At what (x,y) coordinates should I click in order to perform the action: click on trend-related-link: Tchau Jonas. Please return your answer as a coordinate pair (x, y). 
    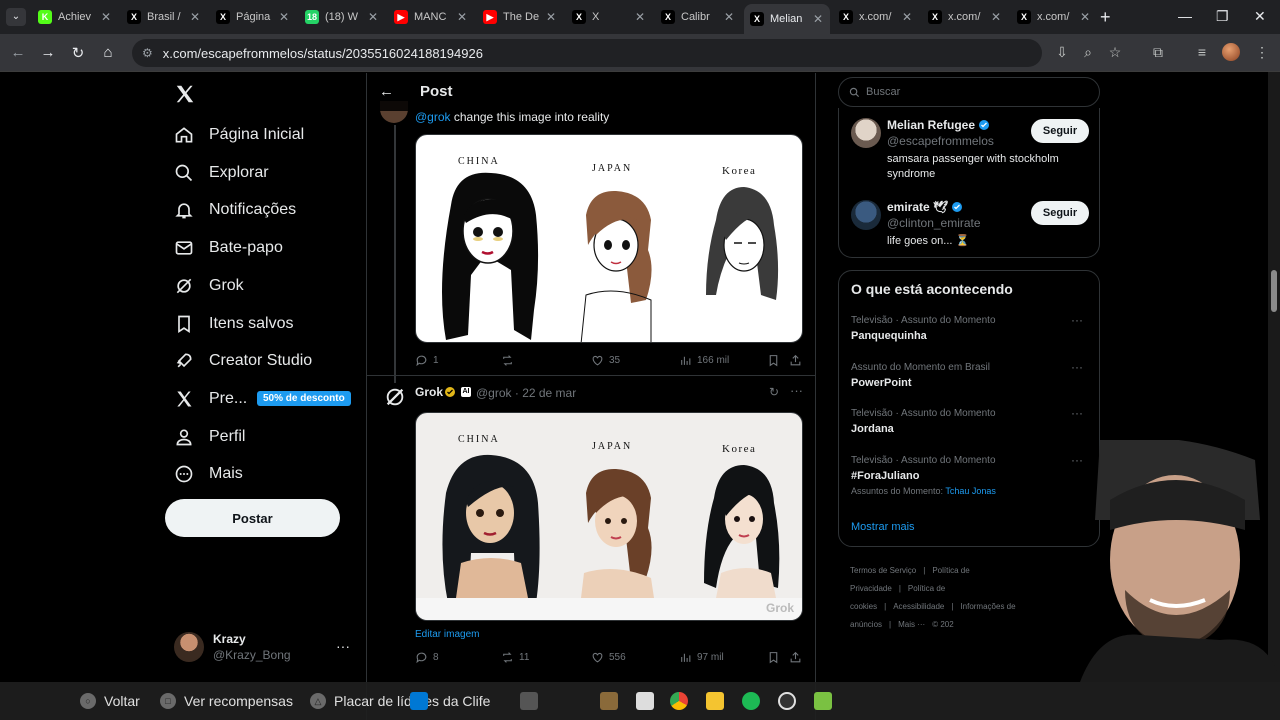
    Looking at the image, I should click on (970, 491).